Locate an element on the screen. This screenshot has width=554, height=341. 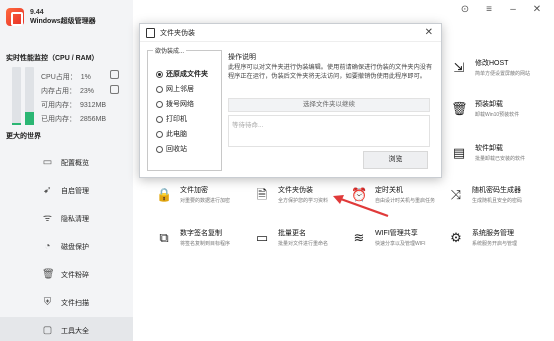
tool-icon: 🗎 is located at coordinates (262, 194).